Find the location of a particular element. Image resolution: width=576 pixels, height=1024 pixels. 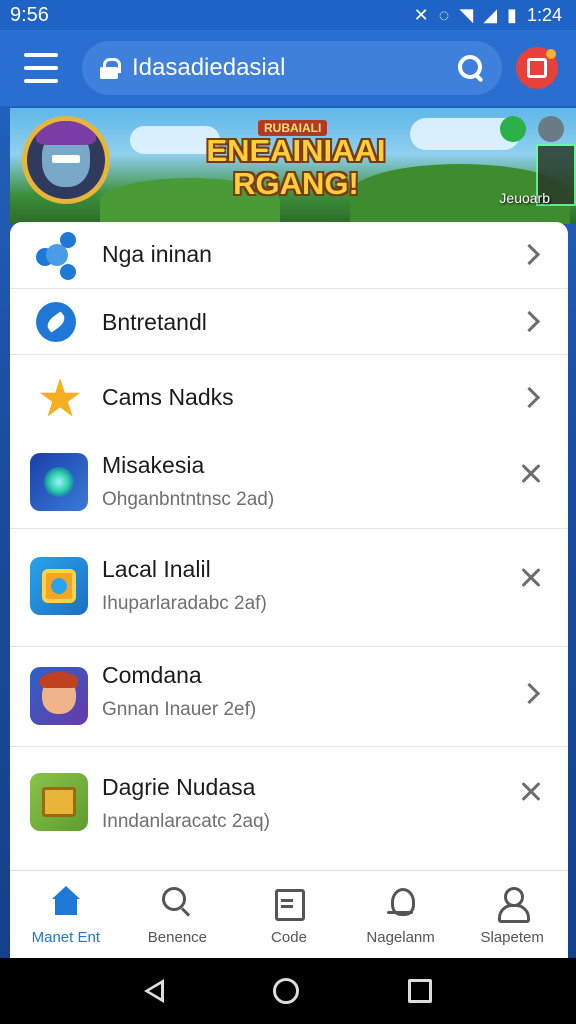

nav-item-home: Manet Ent is located at coordinates (66, 913).